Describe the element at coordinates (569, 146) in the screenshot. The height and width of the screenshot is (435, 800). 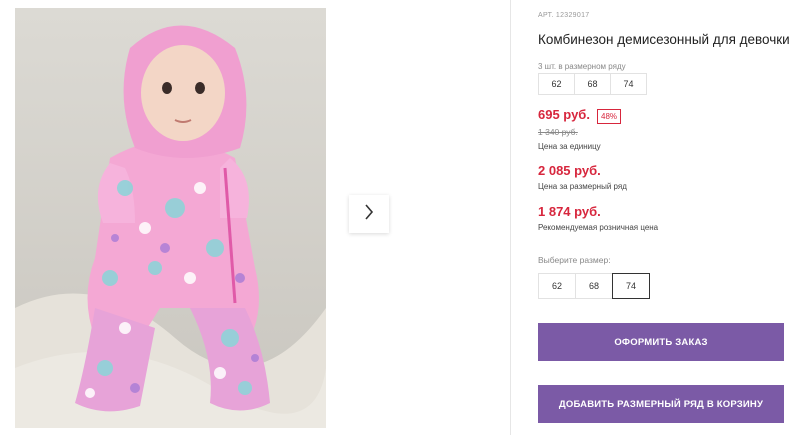
I see `unit-price-note: Цена за единицу` at that location.